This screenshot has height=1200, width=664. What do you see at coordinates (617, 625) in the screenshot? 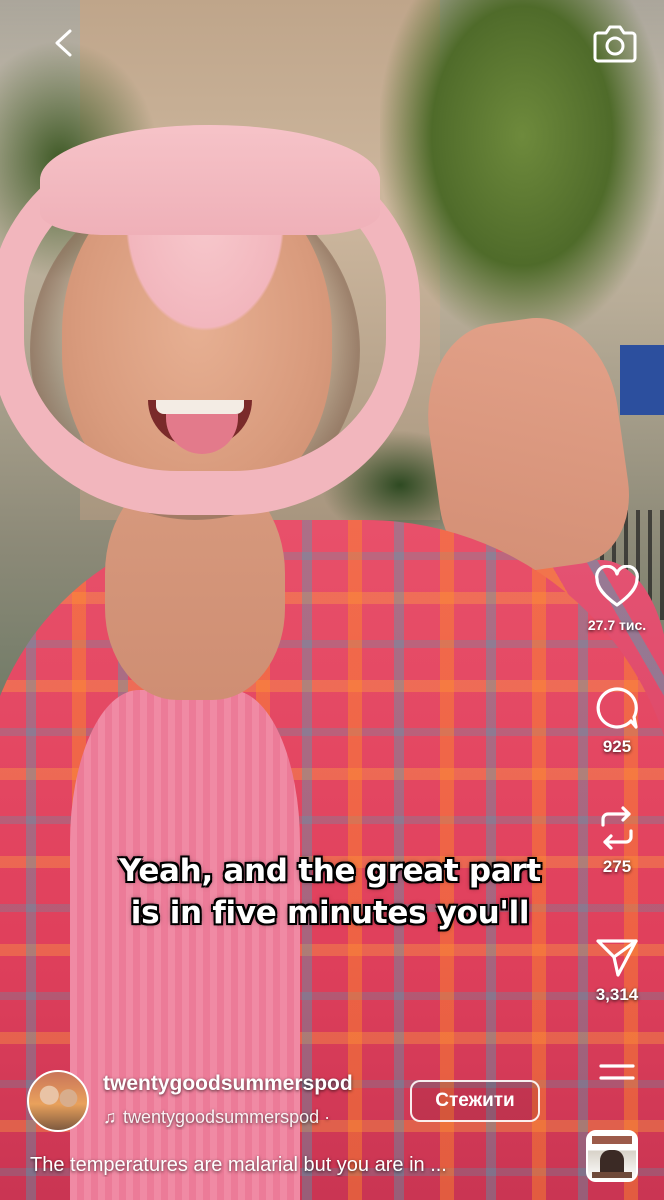
I see `like-count: 27.7 тис.` at bounding box center [617, 625].